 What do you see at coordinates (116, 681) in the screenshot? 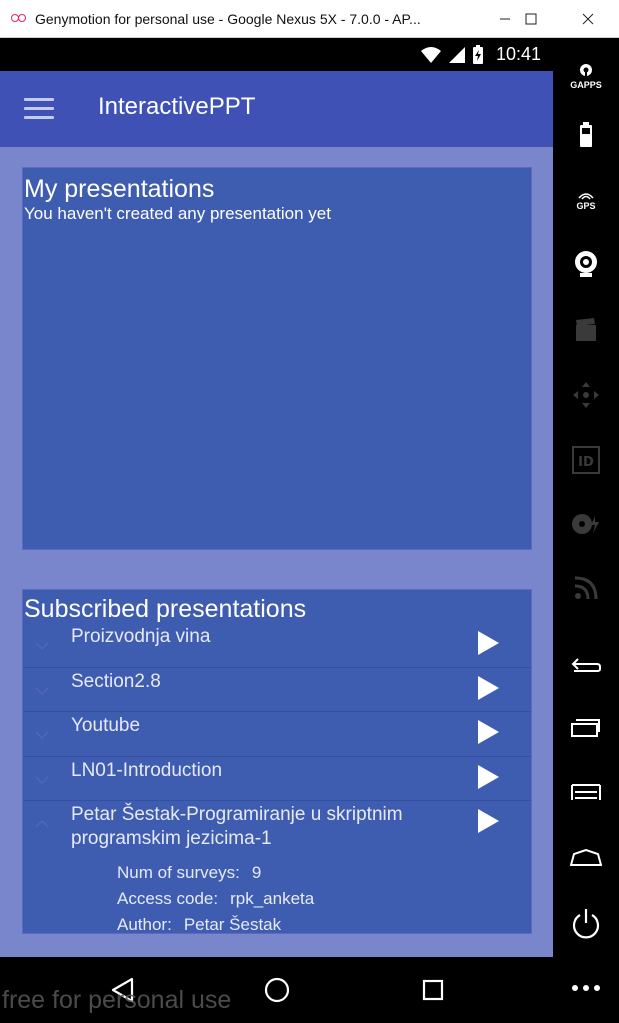
I see `presentation-name: Section2.8` at bounding box center [116, 681].